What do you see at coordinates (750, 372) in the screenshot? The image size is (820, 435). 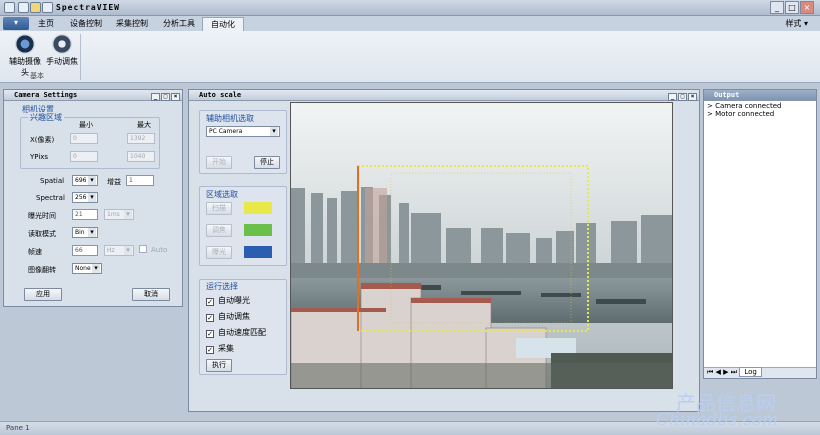 I see `tab-log: Log` at bounding box center [750, 372].